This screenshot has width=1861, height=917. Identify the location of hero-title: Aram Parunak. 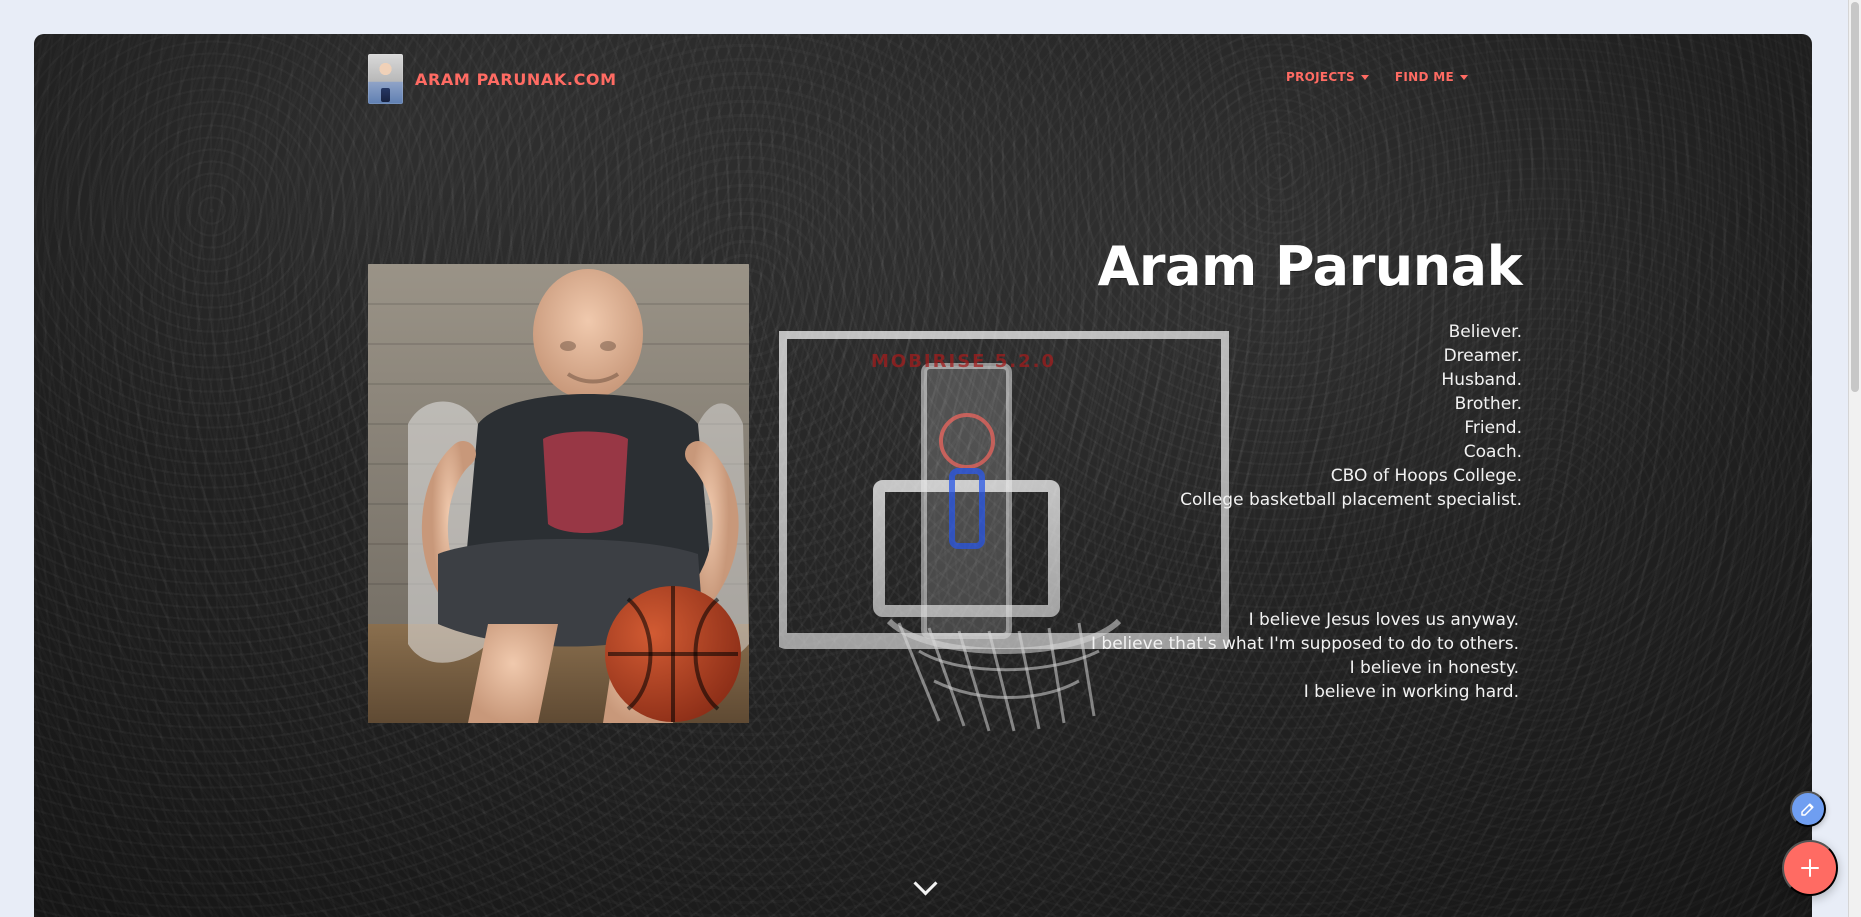
(1310, 266).